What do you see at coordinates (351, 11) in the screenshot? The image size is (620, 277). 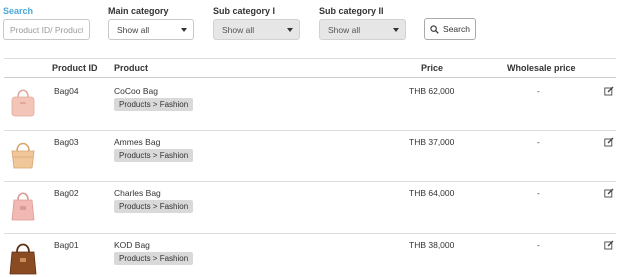 I see `sub-category2-label: Sub category II` at bounding box center [351, 11].